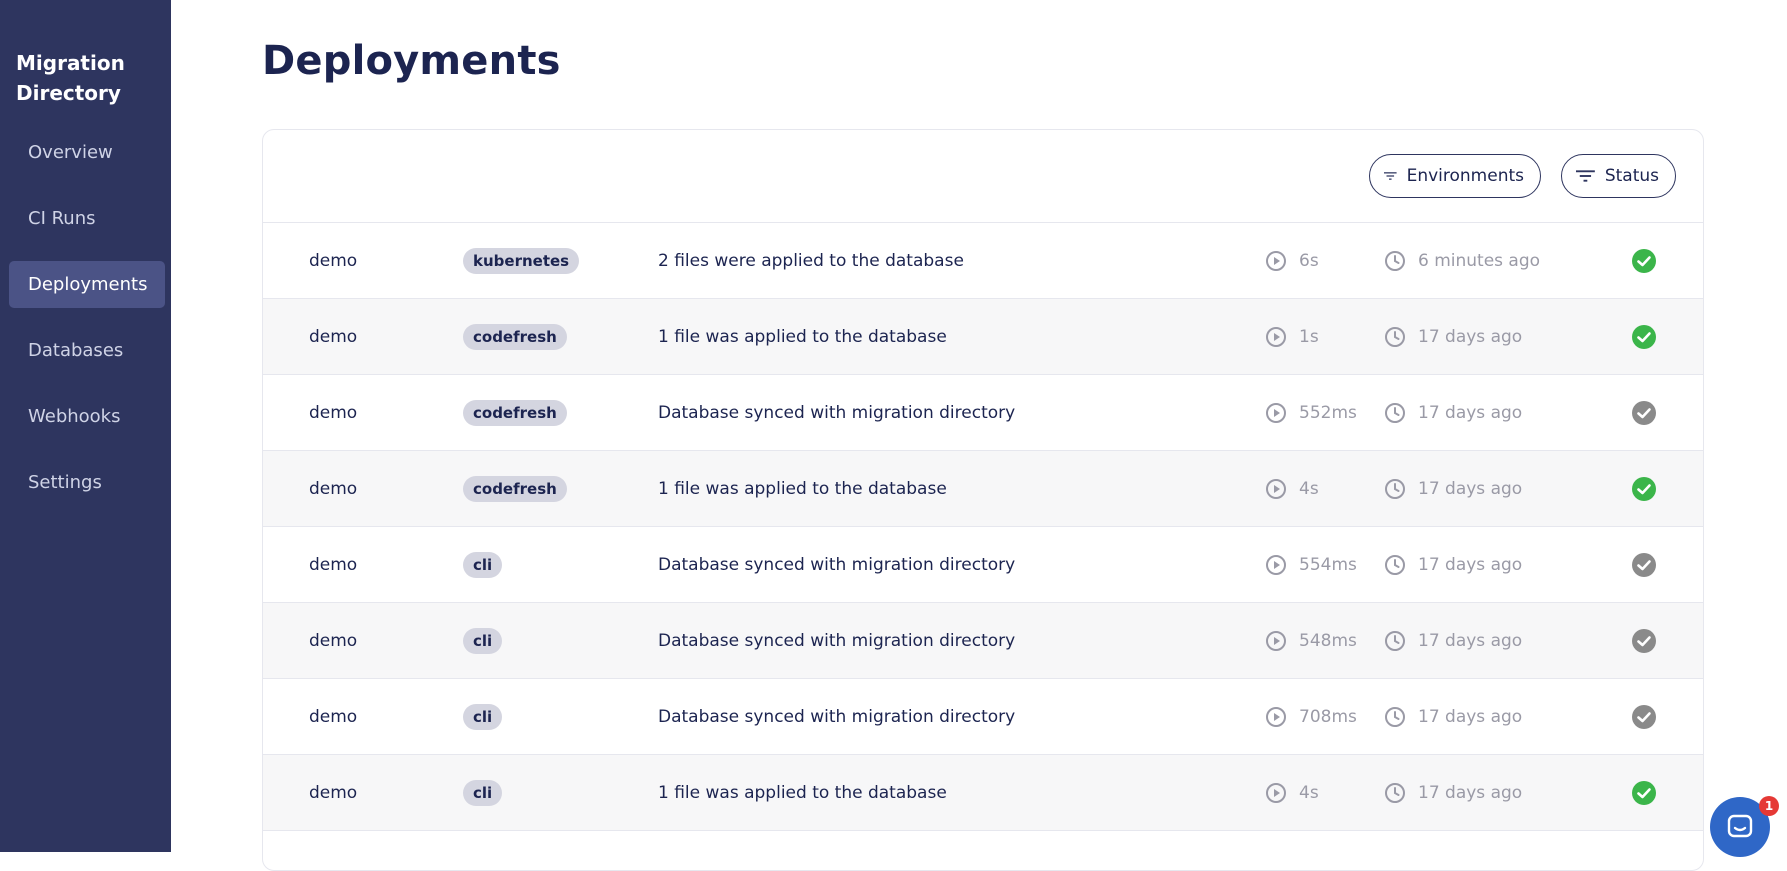 The height and width of the screenshot is (871, 1787). I want to click on page-title: Deployments, so click(411, 61).